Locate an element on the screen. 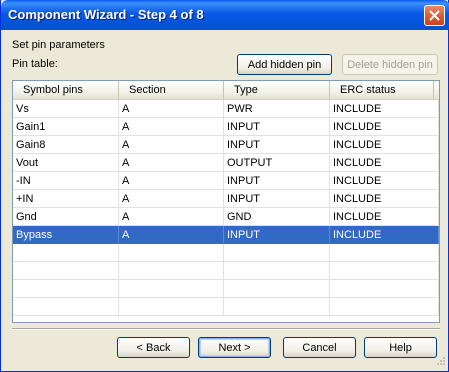  step-heading: Set pin parameters is located at coordinates (58, 45).